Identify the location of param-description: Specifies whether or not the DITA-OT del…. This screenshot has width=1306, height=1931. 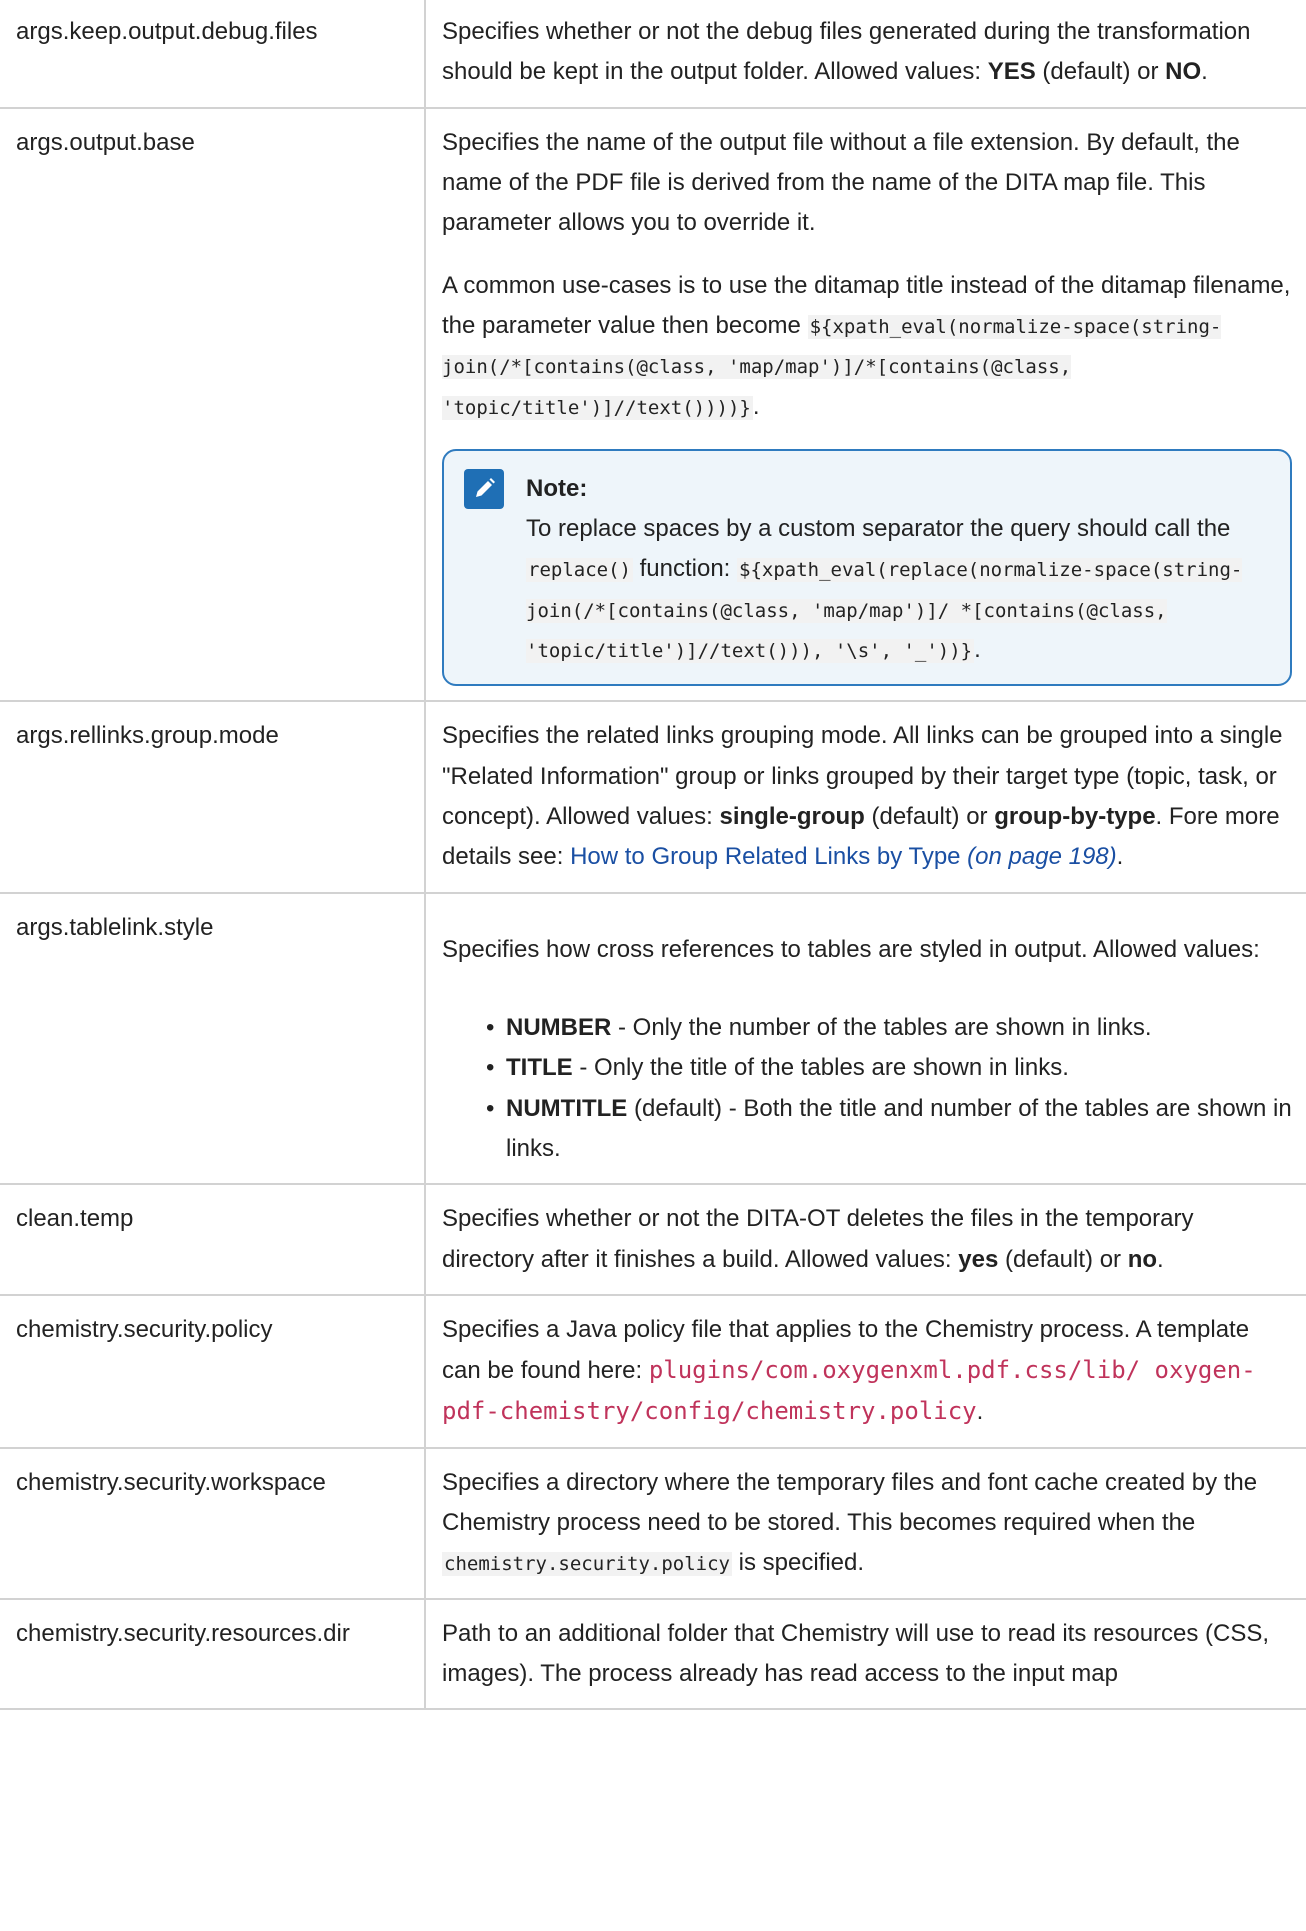
(865, 1239).